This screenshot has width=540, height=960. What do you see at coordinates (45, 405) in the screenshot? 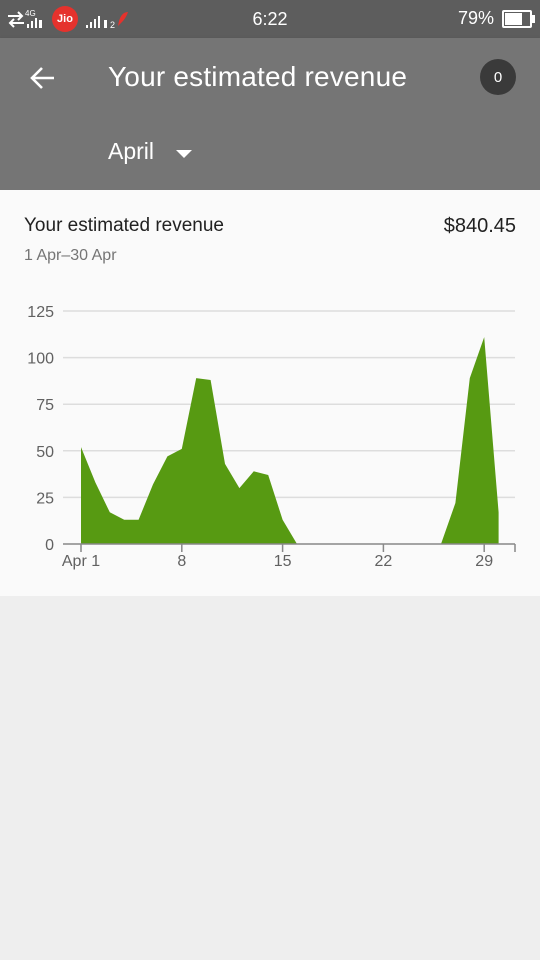
I see `y-tick-label: 75` at bounding box center [45, 405].